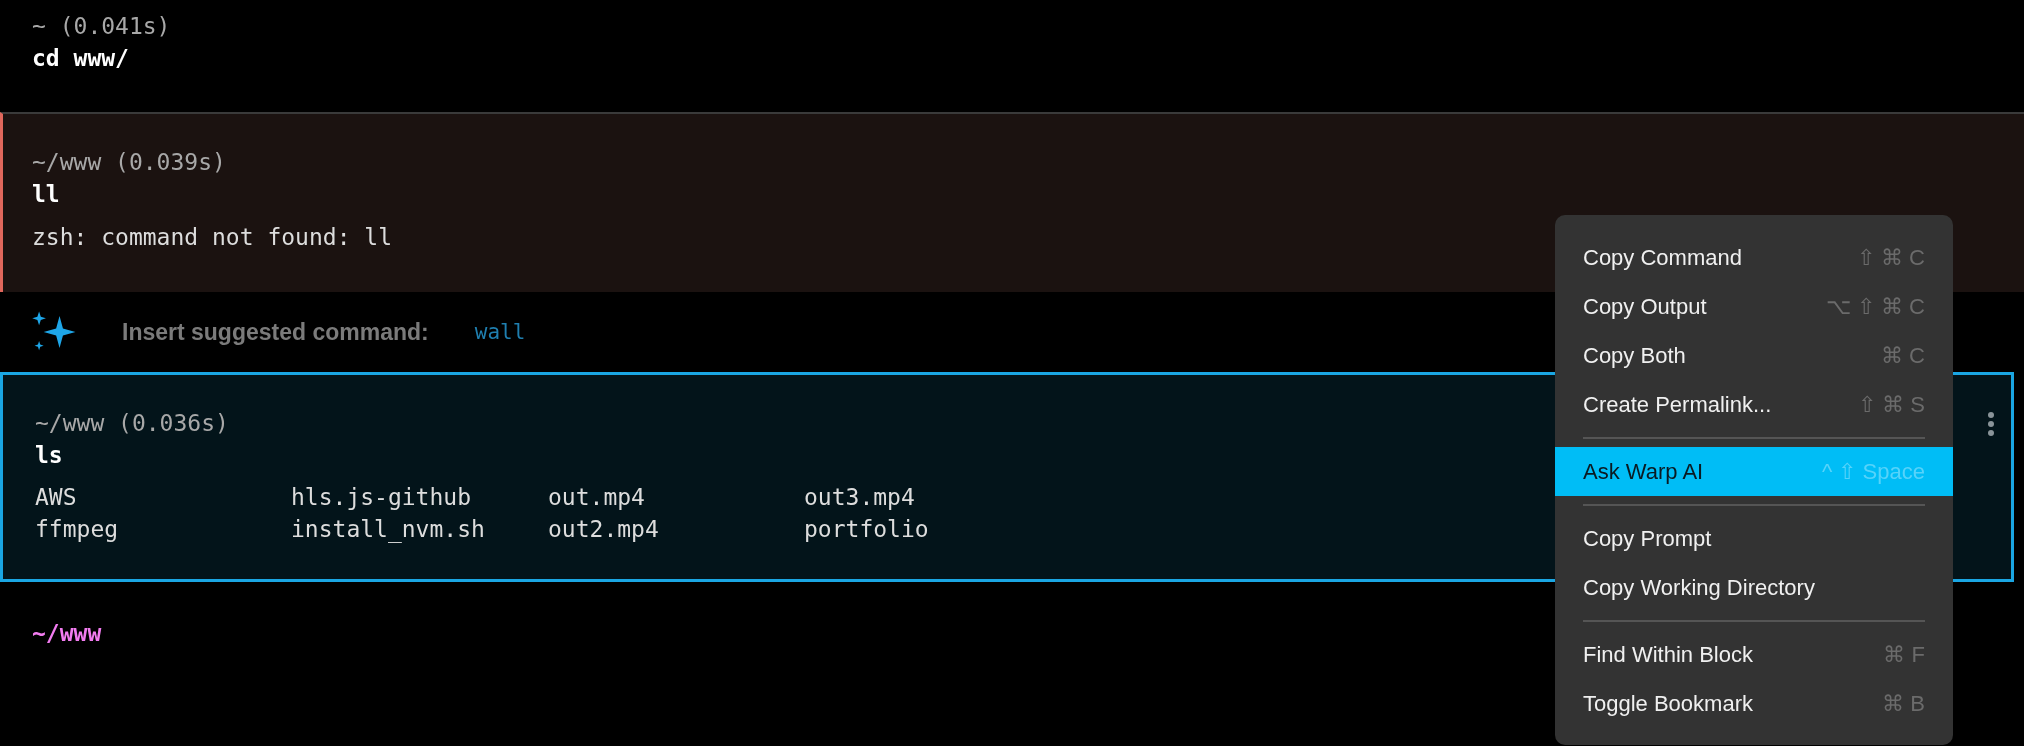 Image resolution: width=2024 pixels, height=746 pixels. Describe the element at coordinates (1647, 538) in the screenshot. I see `menu-item-label: Copy Prompt` at that location.